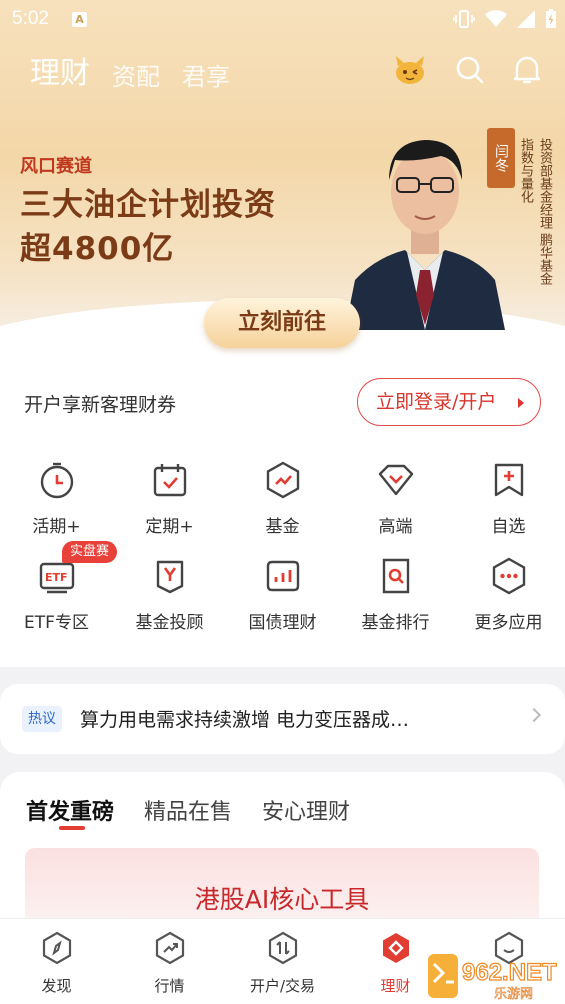 The height and width of the screenshot is (1004, 565). What do you see at coordinates (395, 576) in the screenshot?
I see `ranking-icon` at bounding box center [395, 576].